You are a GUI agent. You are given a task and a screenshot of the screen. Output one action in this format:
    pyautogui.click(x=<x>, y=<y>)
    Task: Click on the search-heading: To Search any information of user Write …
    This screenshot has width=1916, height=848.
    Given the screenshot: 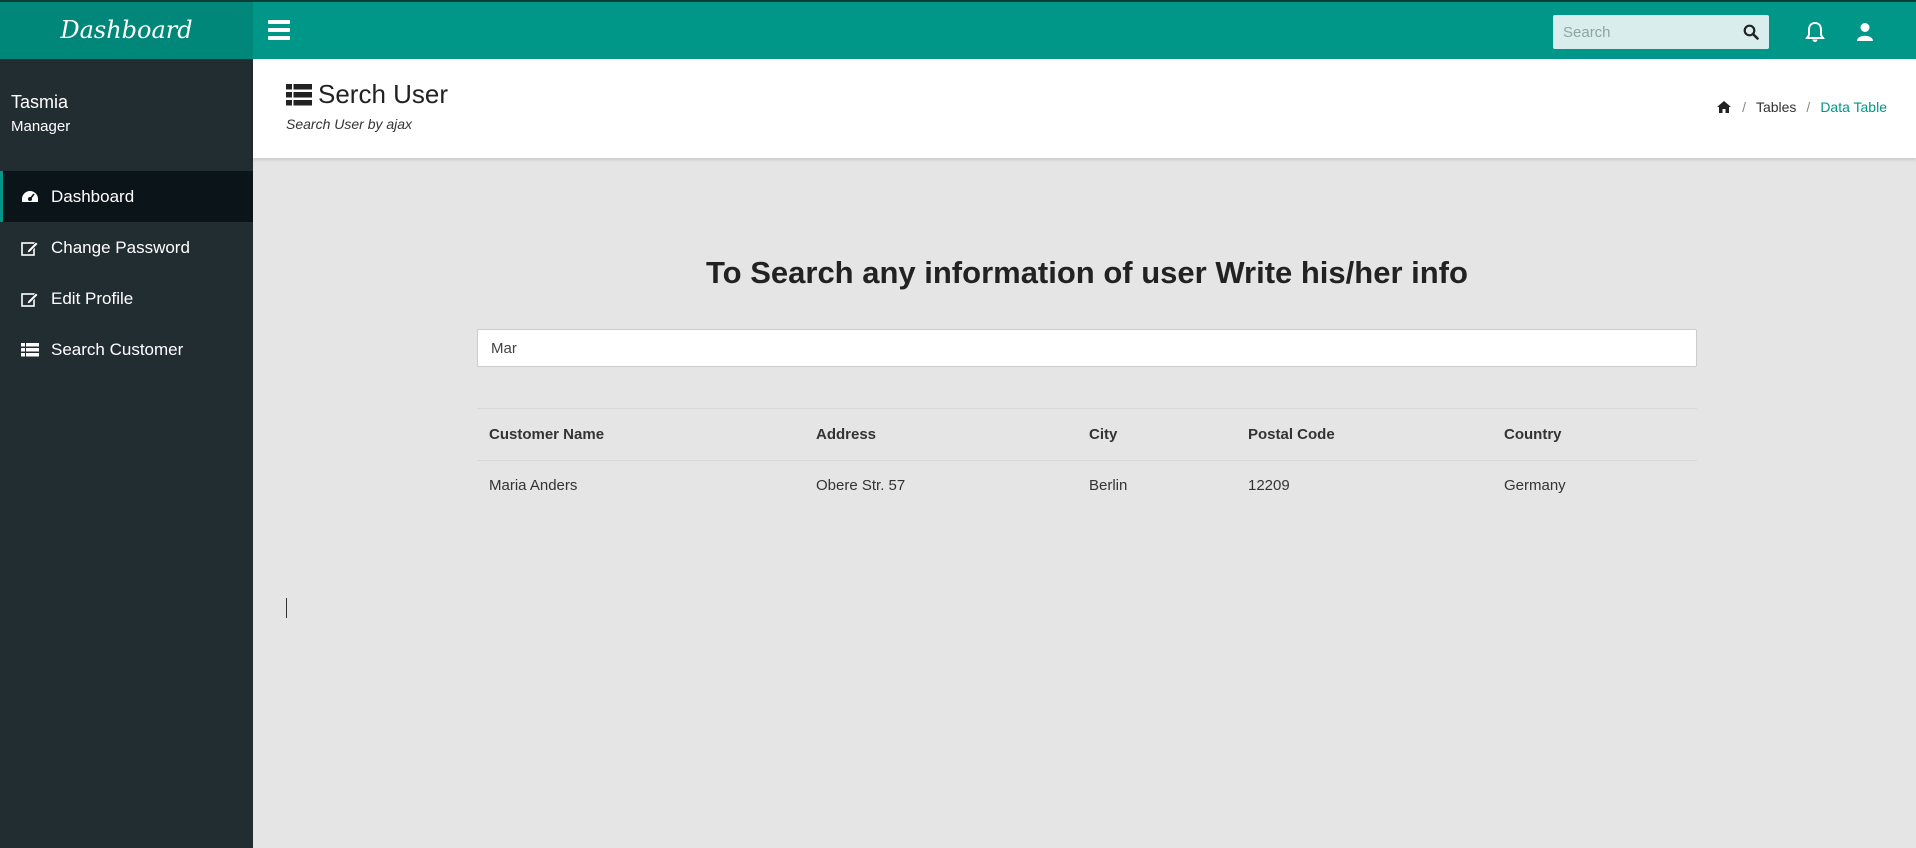 What is the action you would take?
    pyautogui.click(x=1087, y=272)
    